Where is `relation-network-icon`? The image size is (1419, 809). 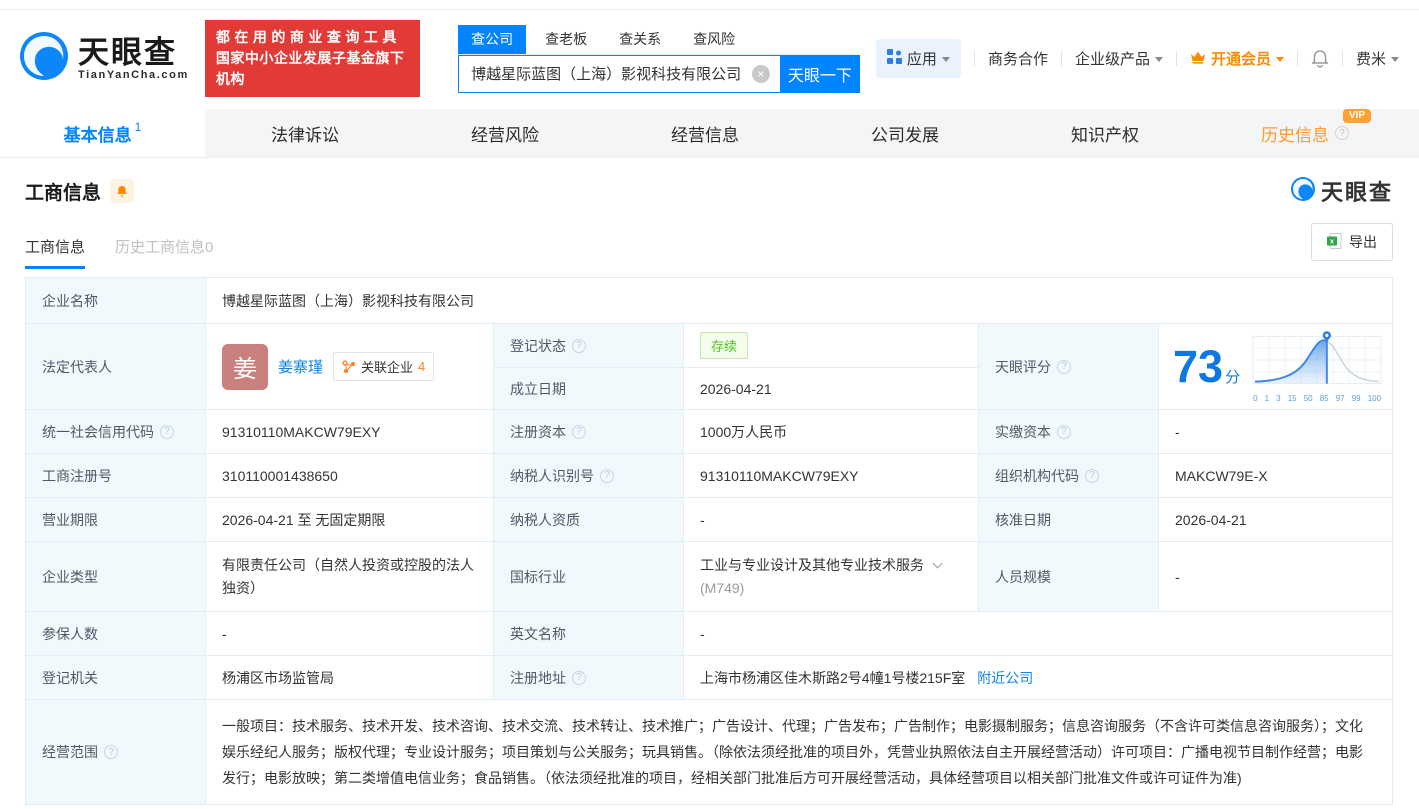 relation-network-icon is located at coordinates (349, 366).